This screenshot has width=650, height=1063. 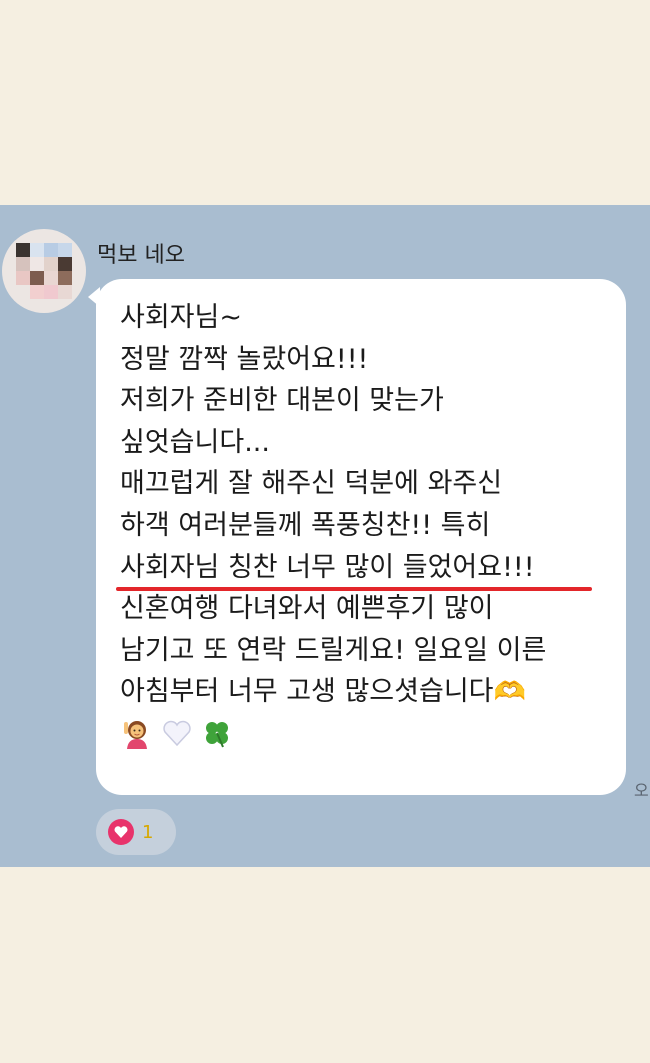 I want to click on message-line-with-emoji: 아침부터 너무 고생 많으셧습니다🫶, so click(x=373, y=692).